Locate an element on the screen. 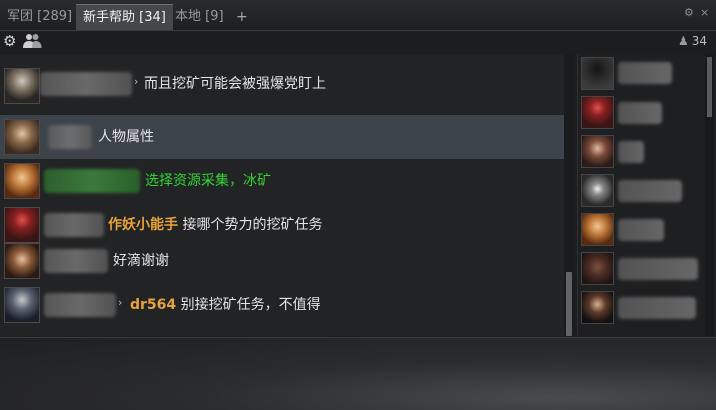  member-list is located at coordinates (646, 195).